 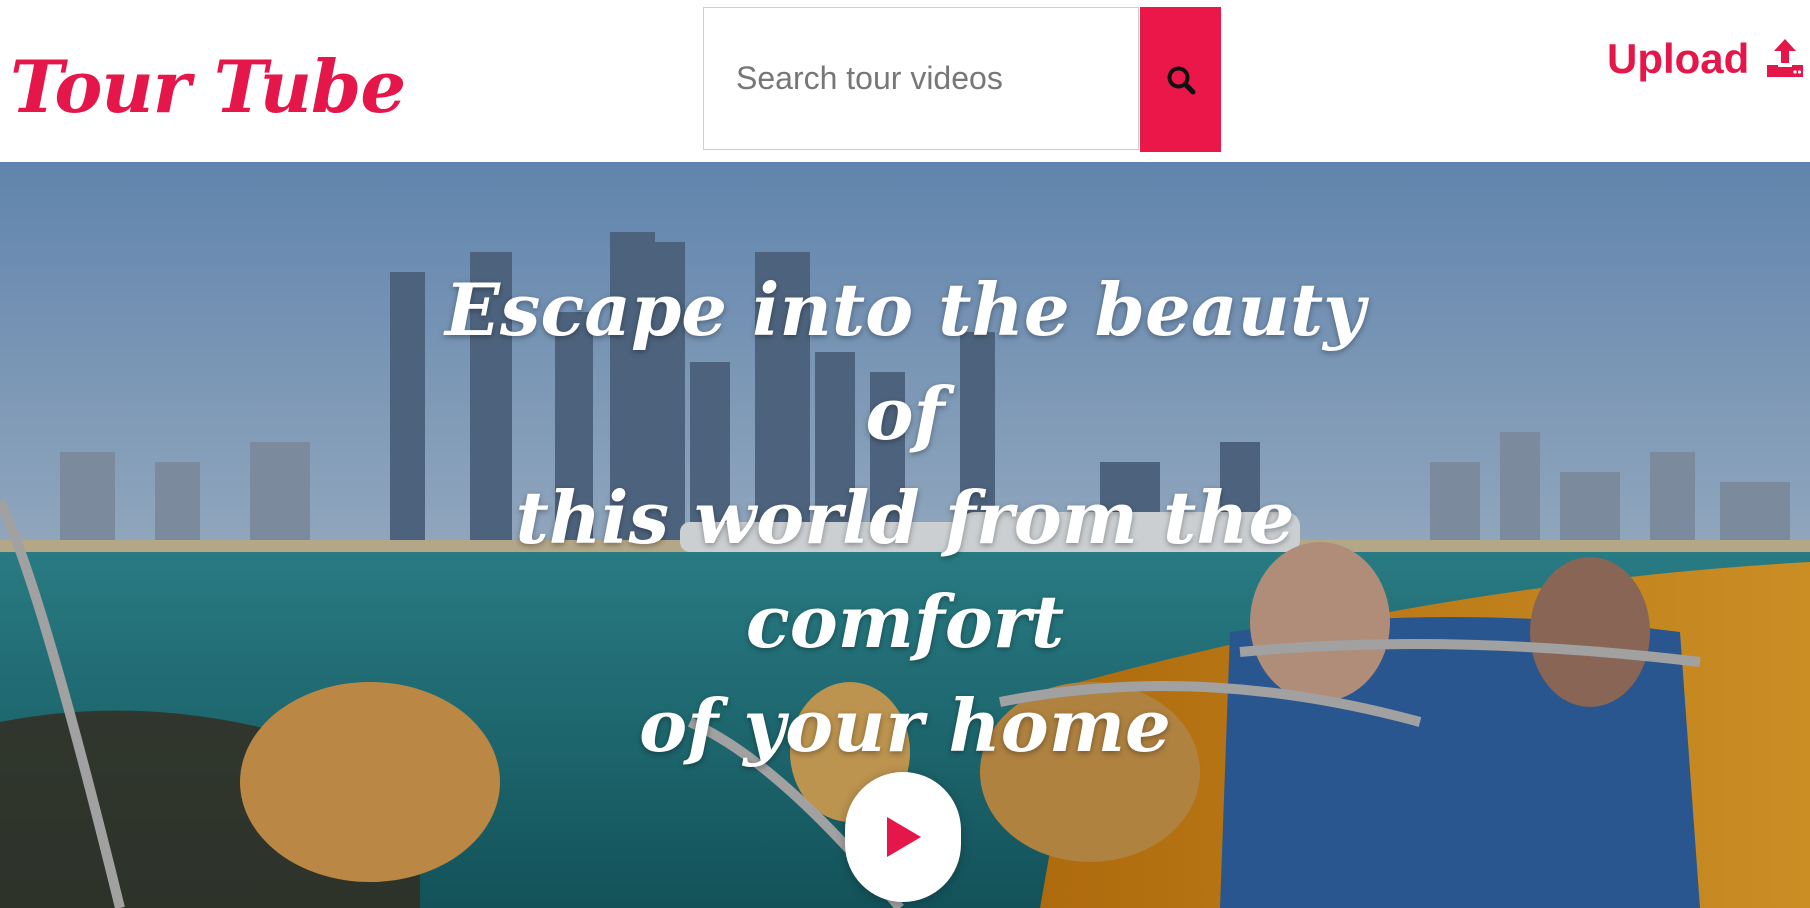 I want to click on search-box, so click(x=921, y=78).